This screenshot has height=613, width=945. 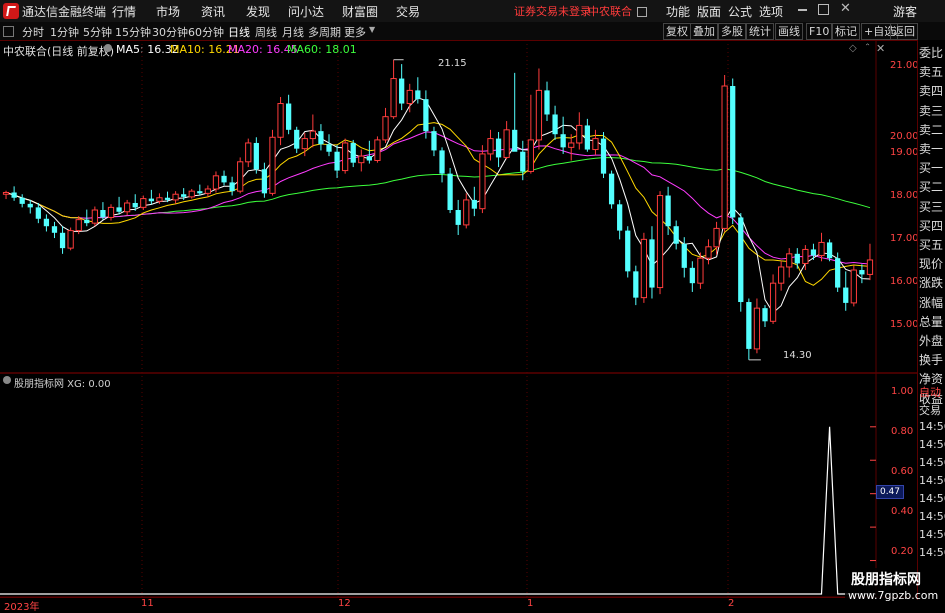 I want to click on period-weekly: 周线, so click(x=266, y=32).